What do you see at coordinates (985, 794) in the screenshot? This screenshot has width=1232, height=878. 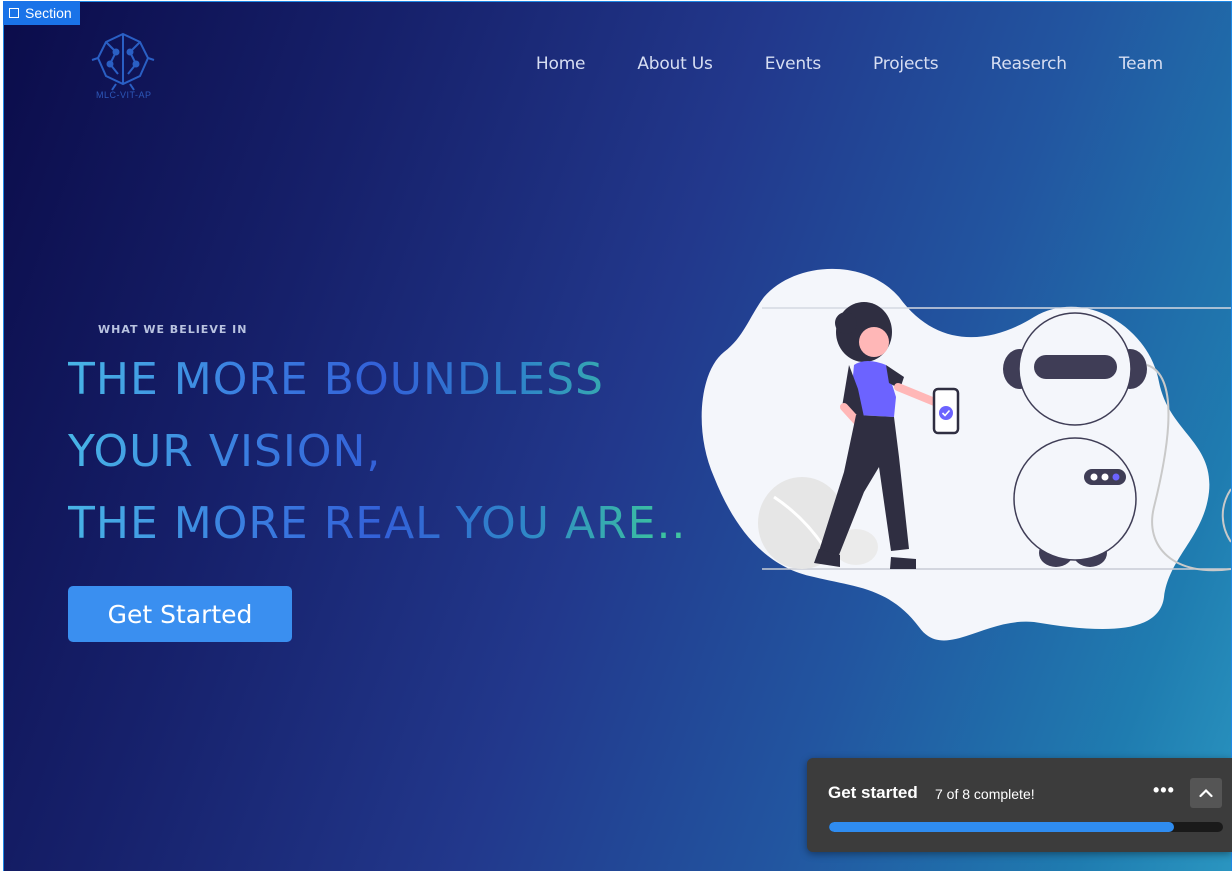 I see `onboarding-progress-text: 7 of 8 complete!` at bounding box center [985, 794].